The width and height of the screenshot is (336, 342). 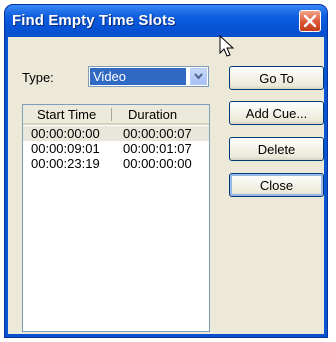 What do you see at coordinates (157, 148) in the screenshot?
I see `duration-cell: 00:00:01:07` at bounding box center [157, 148].